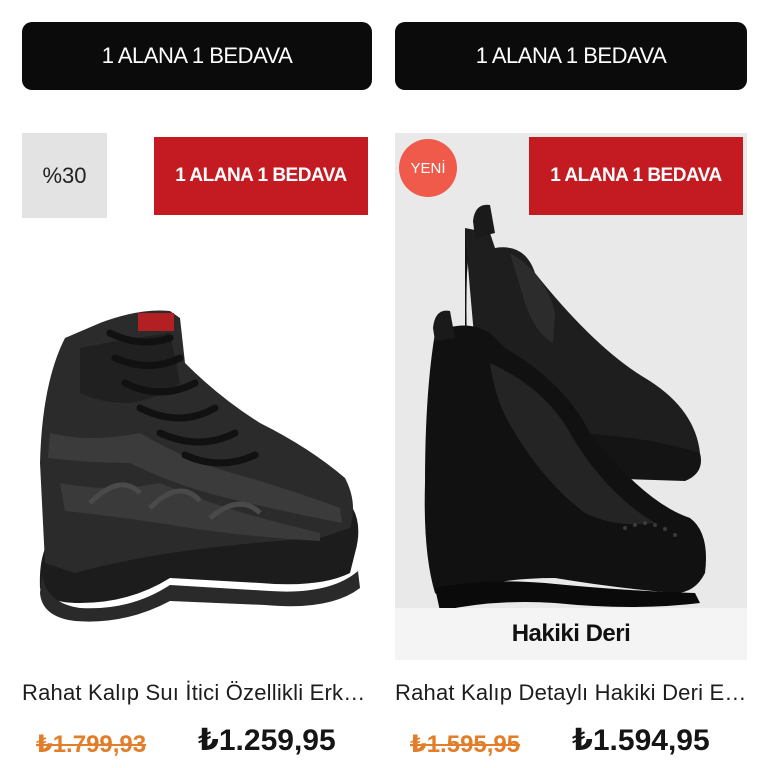  I want to click on current-price: ₺1.594,95, so click(641, 740).